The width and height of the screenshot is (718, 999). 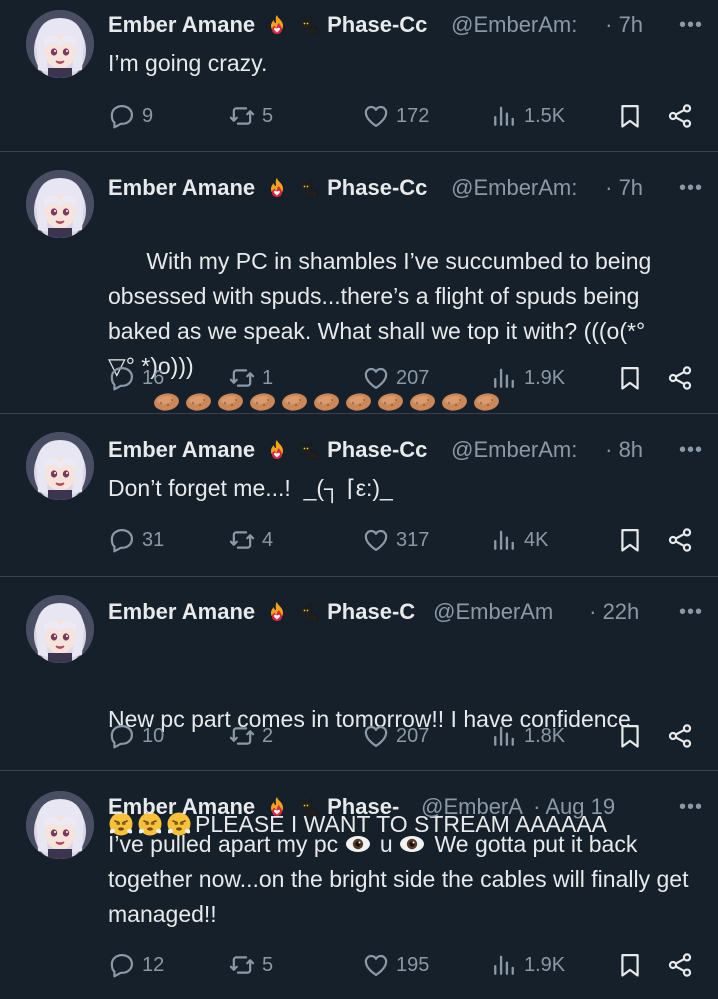 What do you see at coordinates (268, 539) in the screenshot?
I see `repost-count: 4` at bounding box center [268, 539].